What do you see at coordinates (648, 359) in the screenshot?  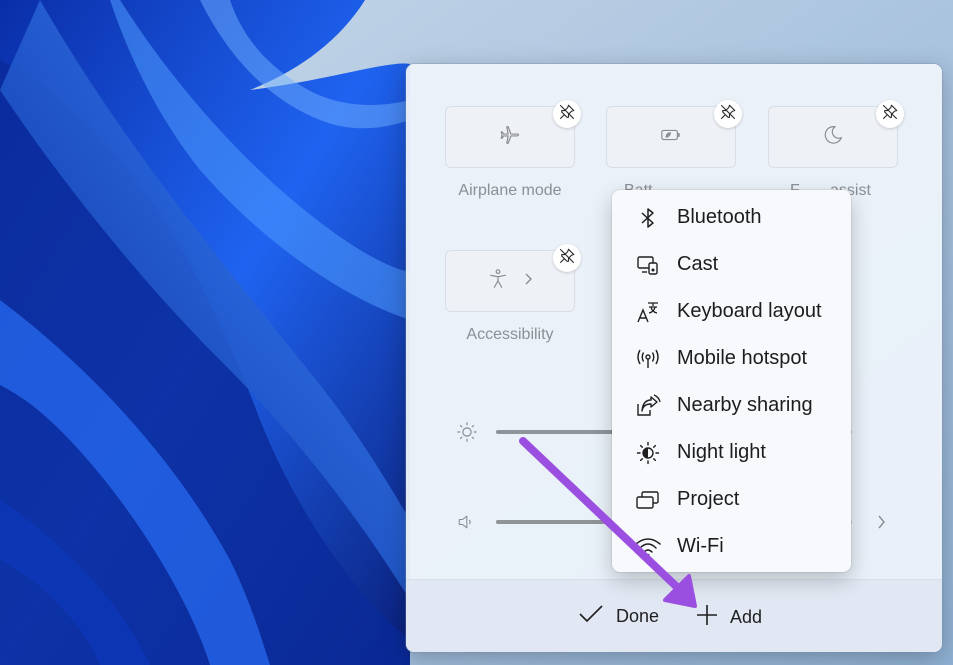 I see `mobile-hotspot-icon` at bounding box center [648, 359].